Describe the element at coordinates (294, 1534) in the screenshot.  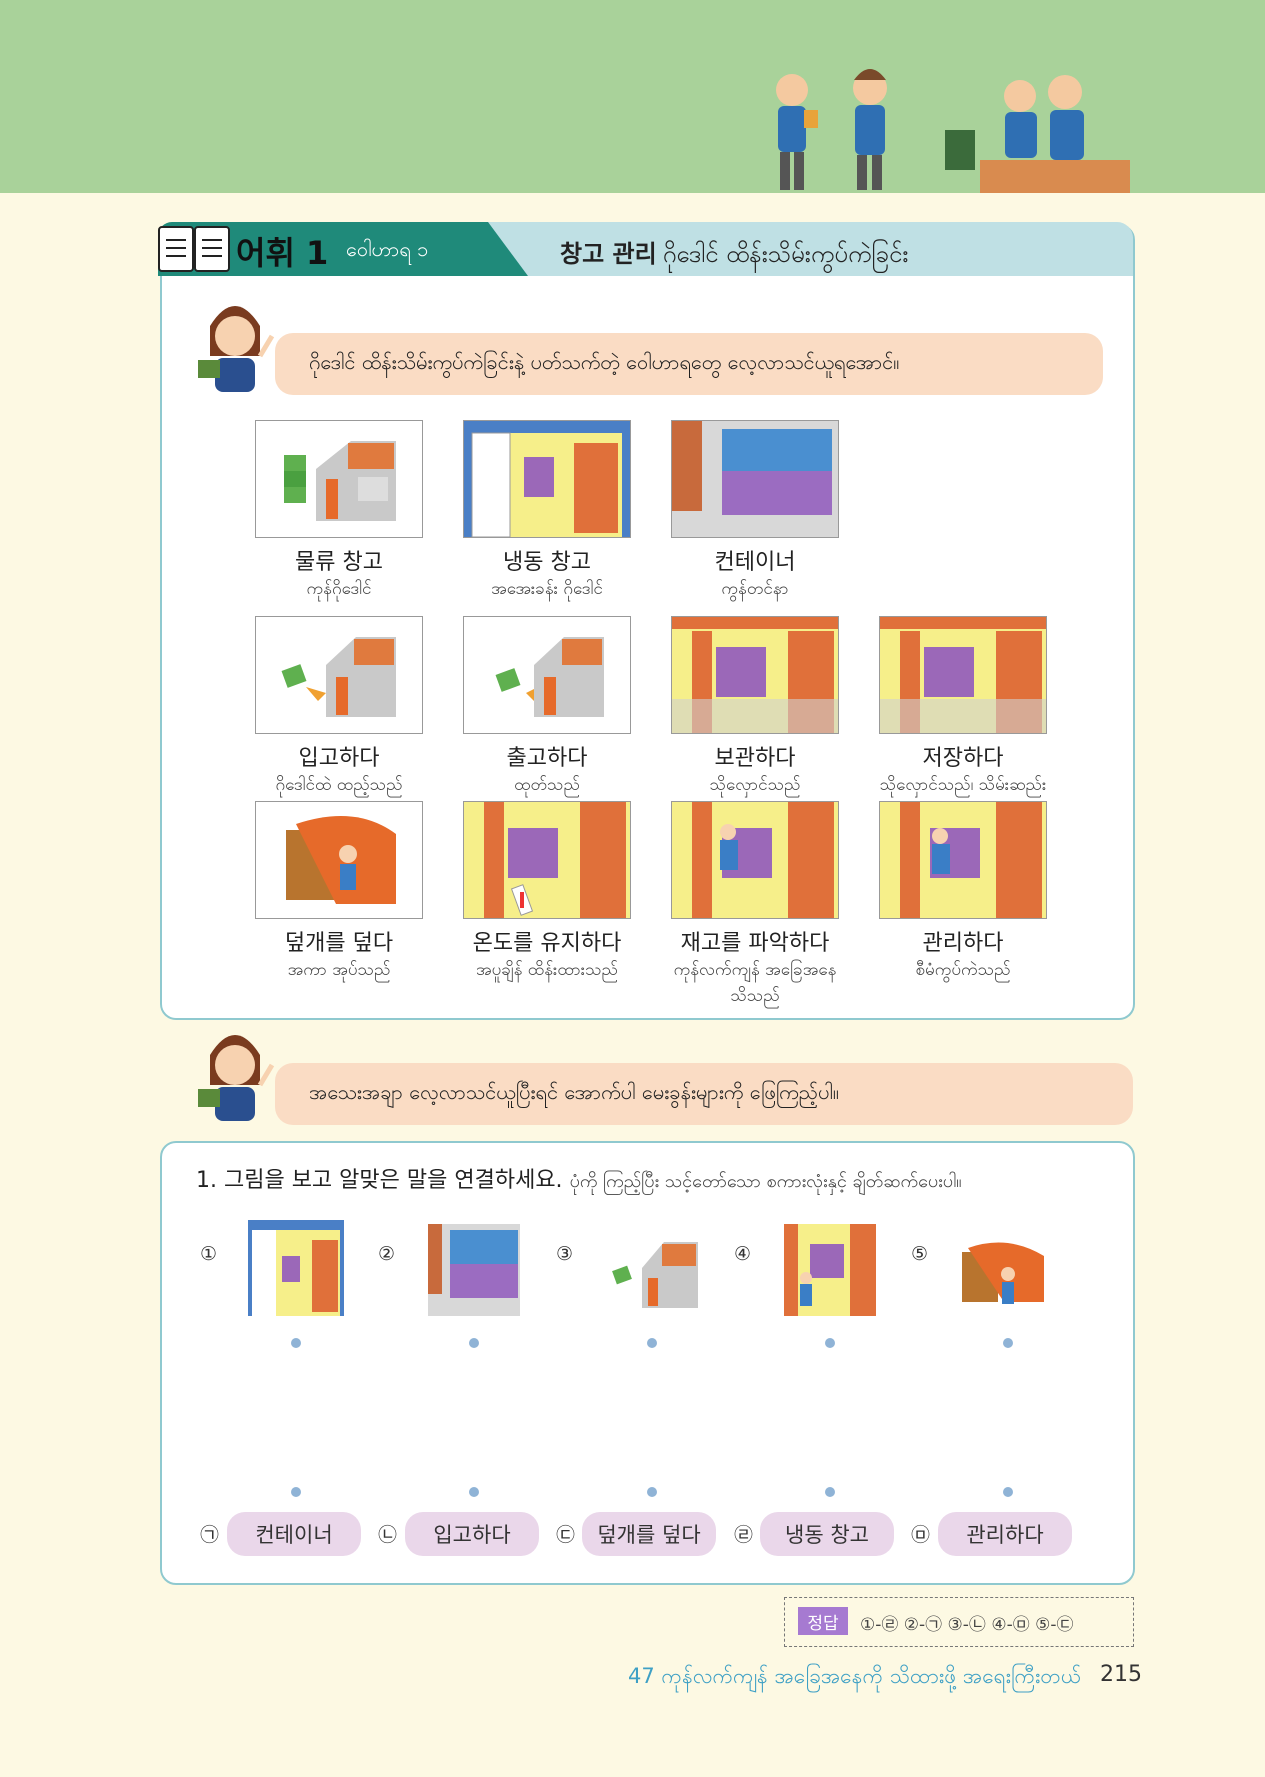
I see `option-pill: 컨테이너` at that location.